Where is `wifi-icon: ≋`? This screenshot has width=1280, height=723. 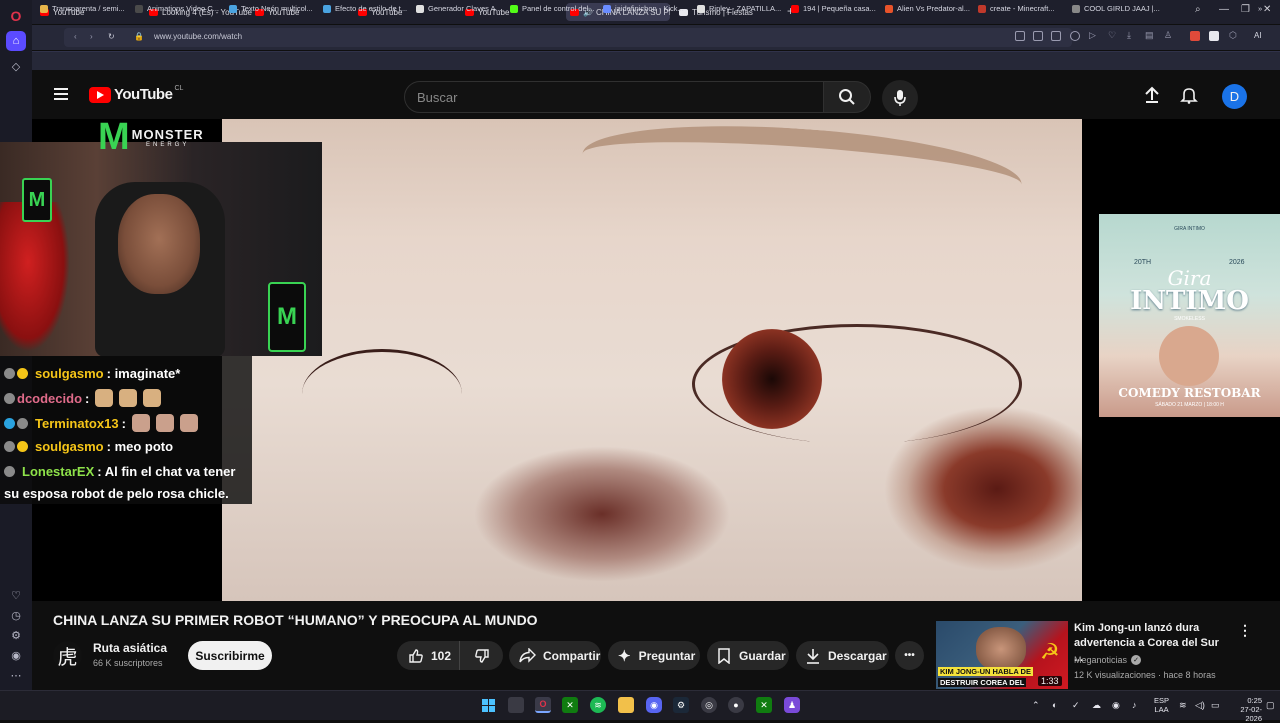
wifi-icon: ≋ is located at coordinates (1183, 705).